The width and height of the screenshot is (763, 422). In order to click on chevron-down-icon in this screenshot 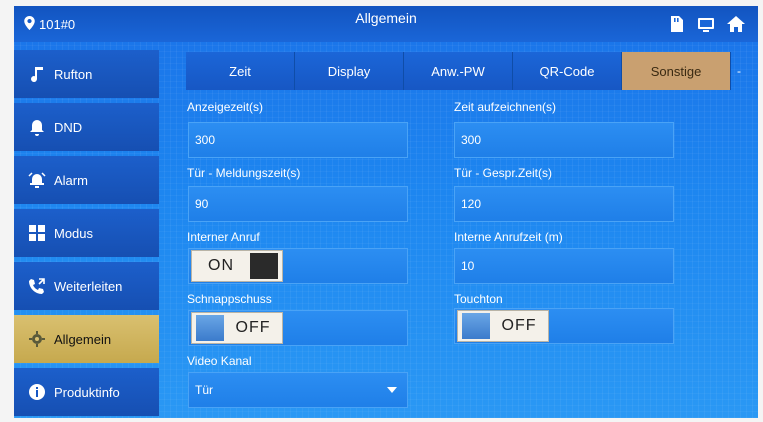, I will do `click(392, 390)`.